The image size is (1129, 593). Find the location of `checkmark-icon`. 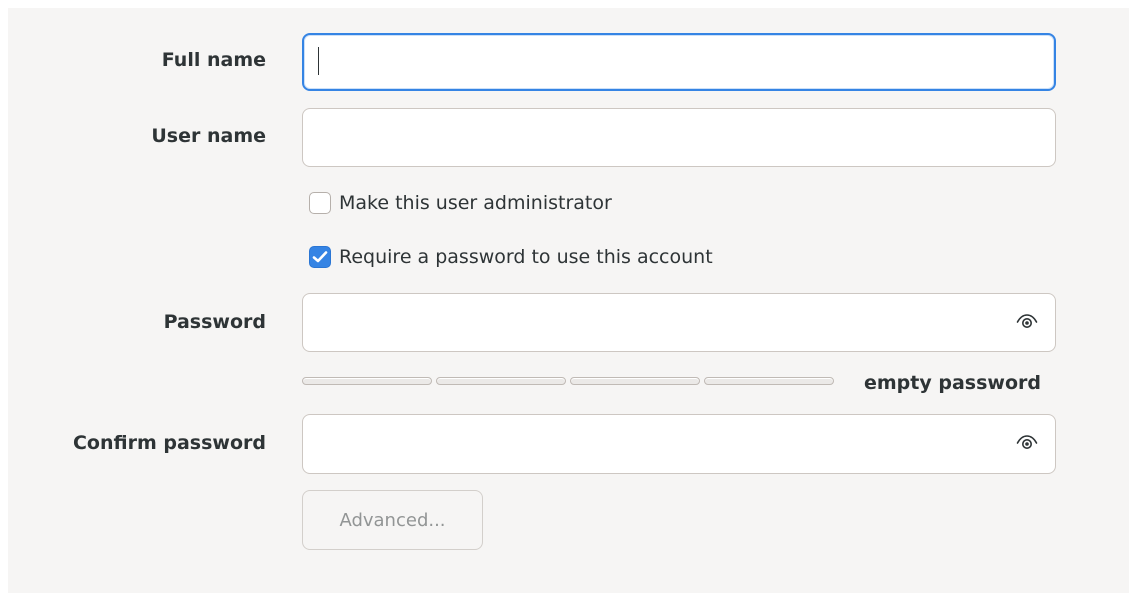

checkmark-icon is located at coordinates (320, 257).